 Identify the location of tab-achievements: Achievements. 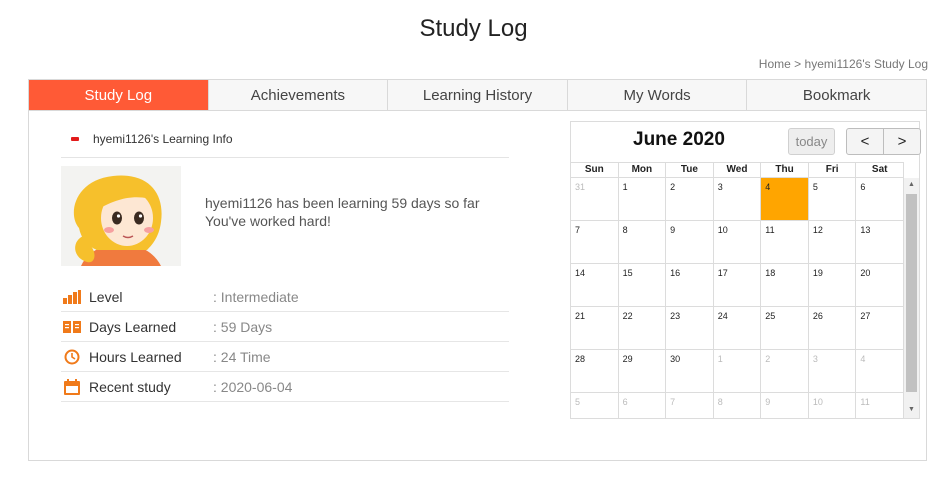
(298, 95).